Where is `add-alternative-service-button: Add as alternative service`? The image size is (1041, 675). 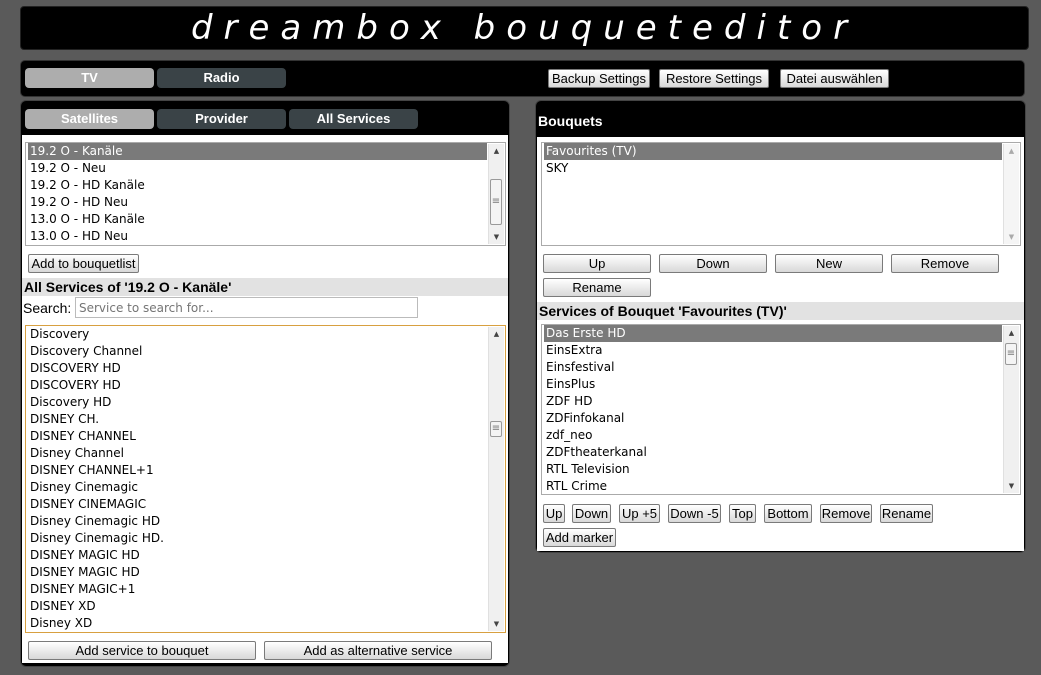 add-alternative-service-button: Add as alternative service is located at coordinates (378, 650).